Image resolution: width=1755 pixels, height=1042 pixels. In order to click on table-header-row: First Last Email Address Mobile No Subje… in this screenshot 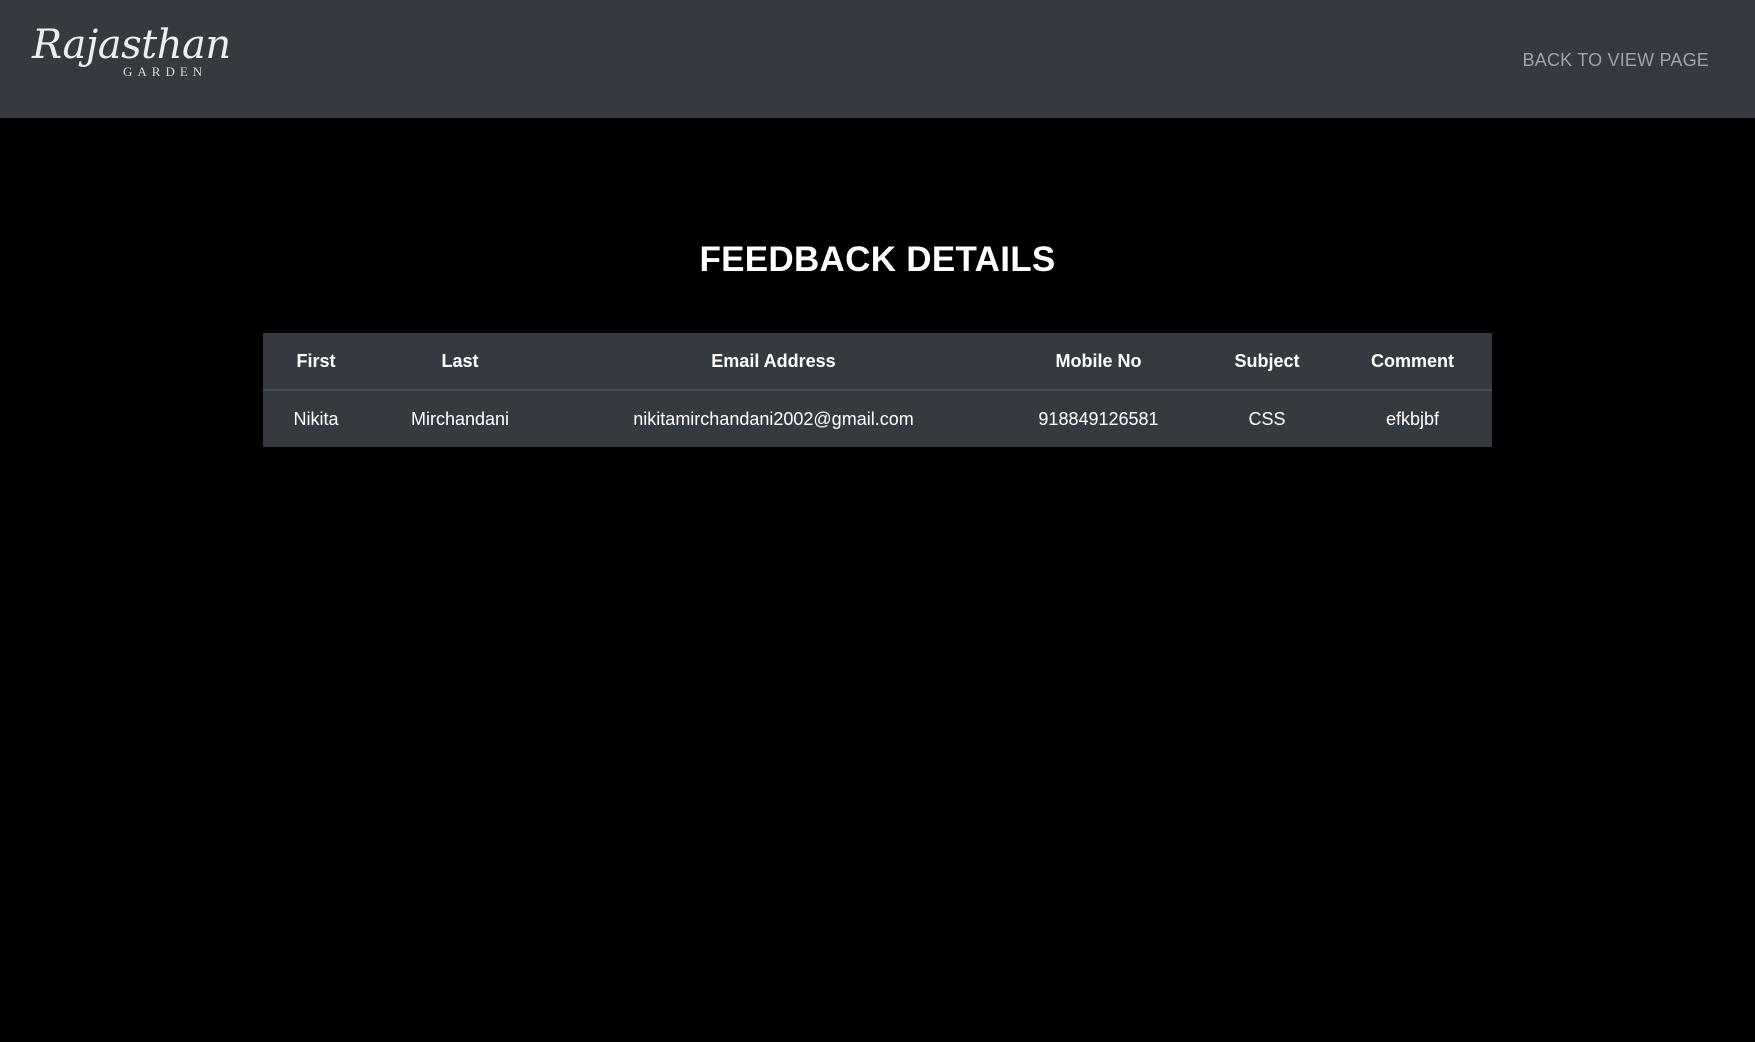, I will do `click(877, 362)`.